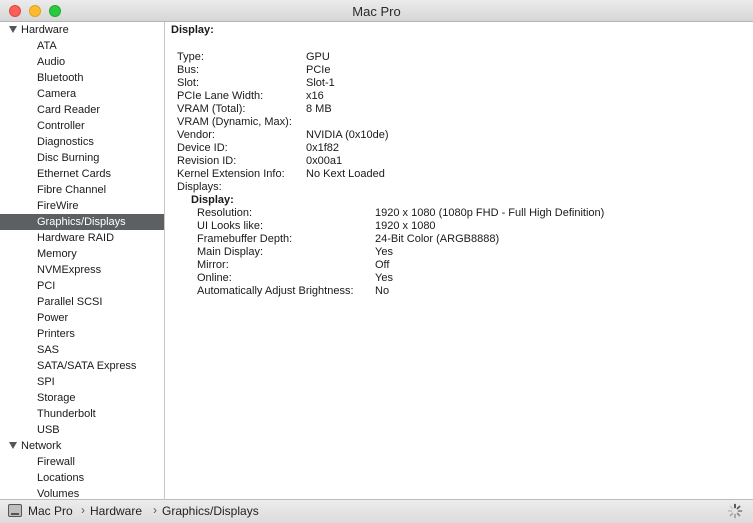 This screenshot has height=523, width=753. I want to click on section-title: Display:, so click(192, 30).